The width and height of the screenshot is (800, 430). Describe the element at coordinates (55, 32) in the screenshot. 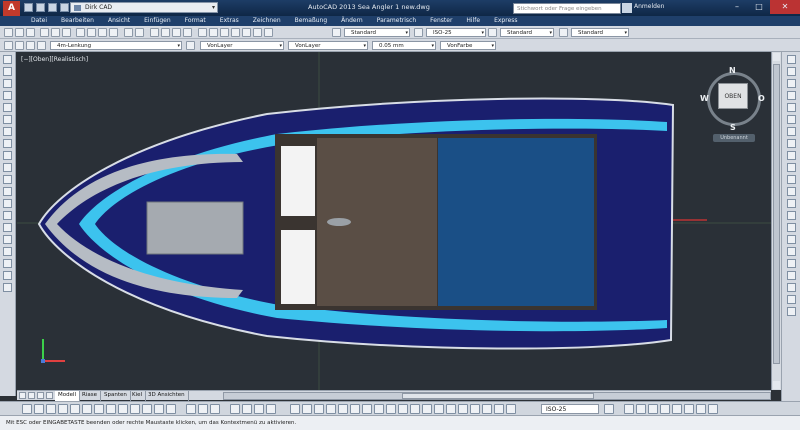

I see `print-preview-icon` at that location.